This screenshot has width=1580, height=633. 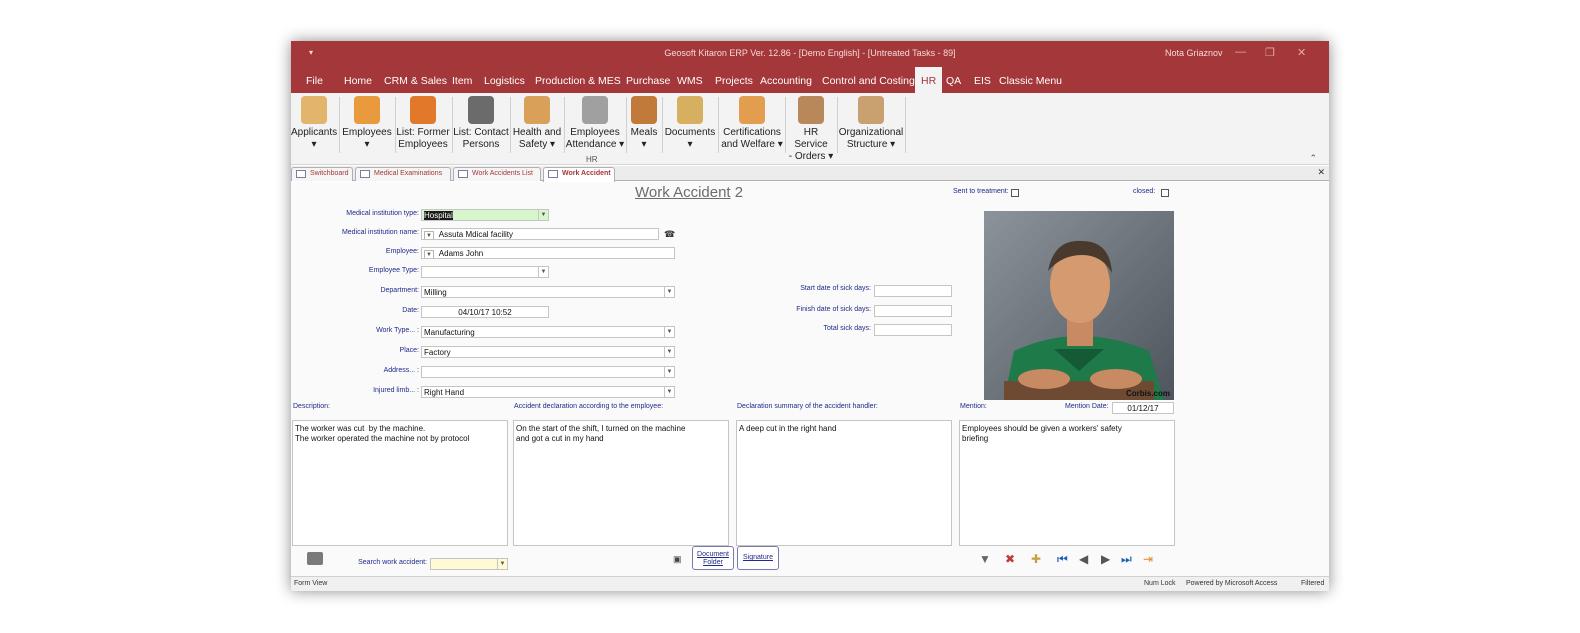 What do you see at coordinates (644, 110) in the screenshot?
I see `meals-cutlery-icon` at bounding box center [644, 110].